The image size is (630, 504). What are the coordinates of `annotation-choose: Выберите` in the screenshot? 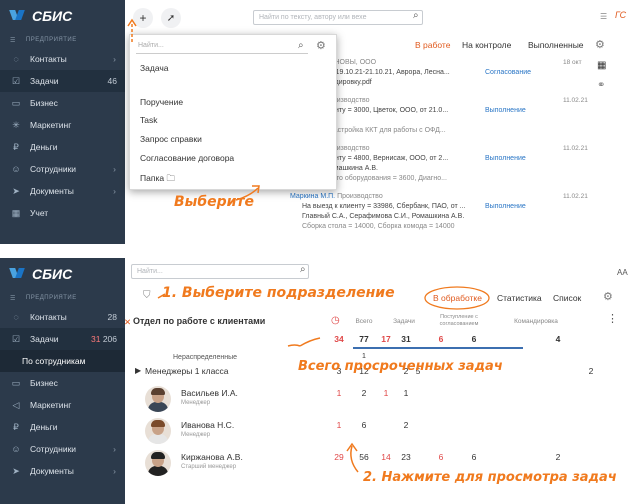 It's located at (214, 202).